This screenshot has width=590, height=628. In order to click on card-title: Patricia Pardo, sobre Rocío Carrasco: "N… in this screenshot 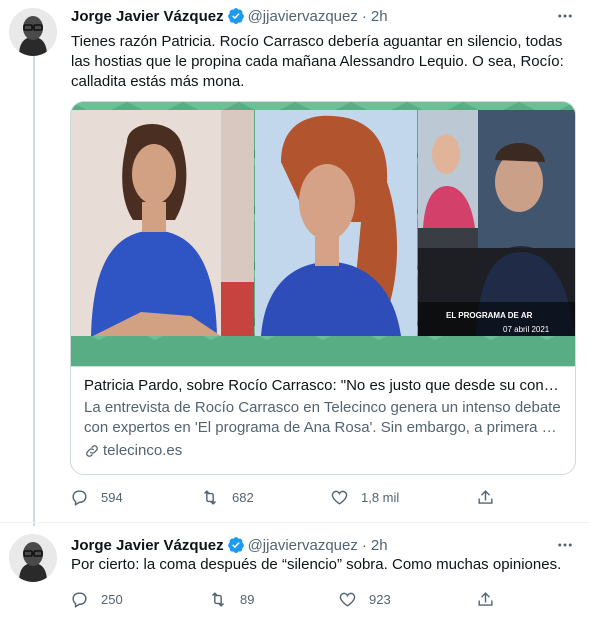, I will do `click(323, 386)`.